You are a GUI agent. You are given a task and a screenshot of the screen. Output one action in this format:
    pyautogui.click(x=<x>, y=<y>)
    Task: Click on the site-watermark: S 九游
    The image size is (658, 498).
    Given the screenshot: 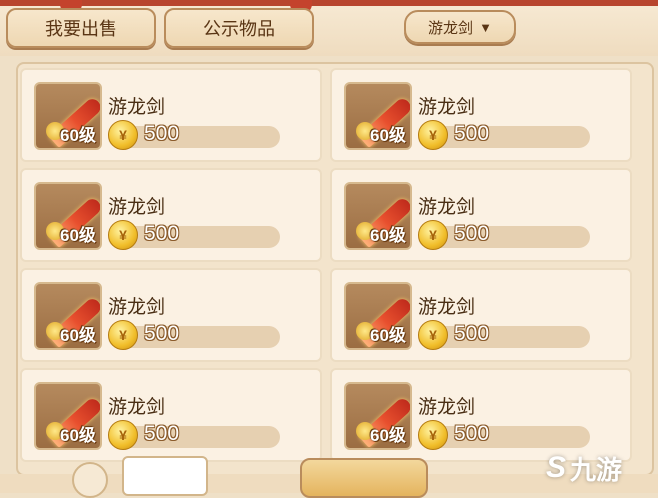 What is the action you would take?
    pyautogui.click(x=601, y=468)
    